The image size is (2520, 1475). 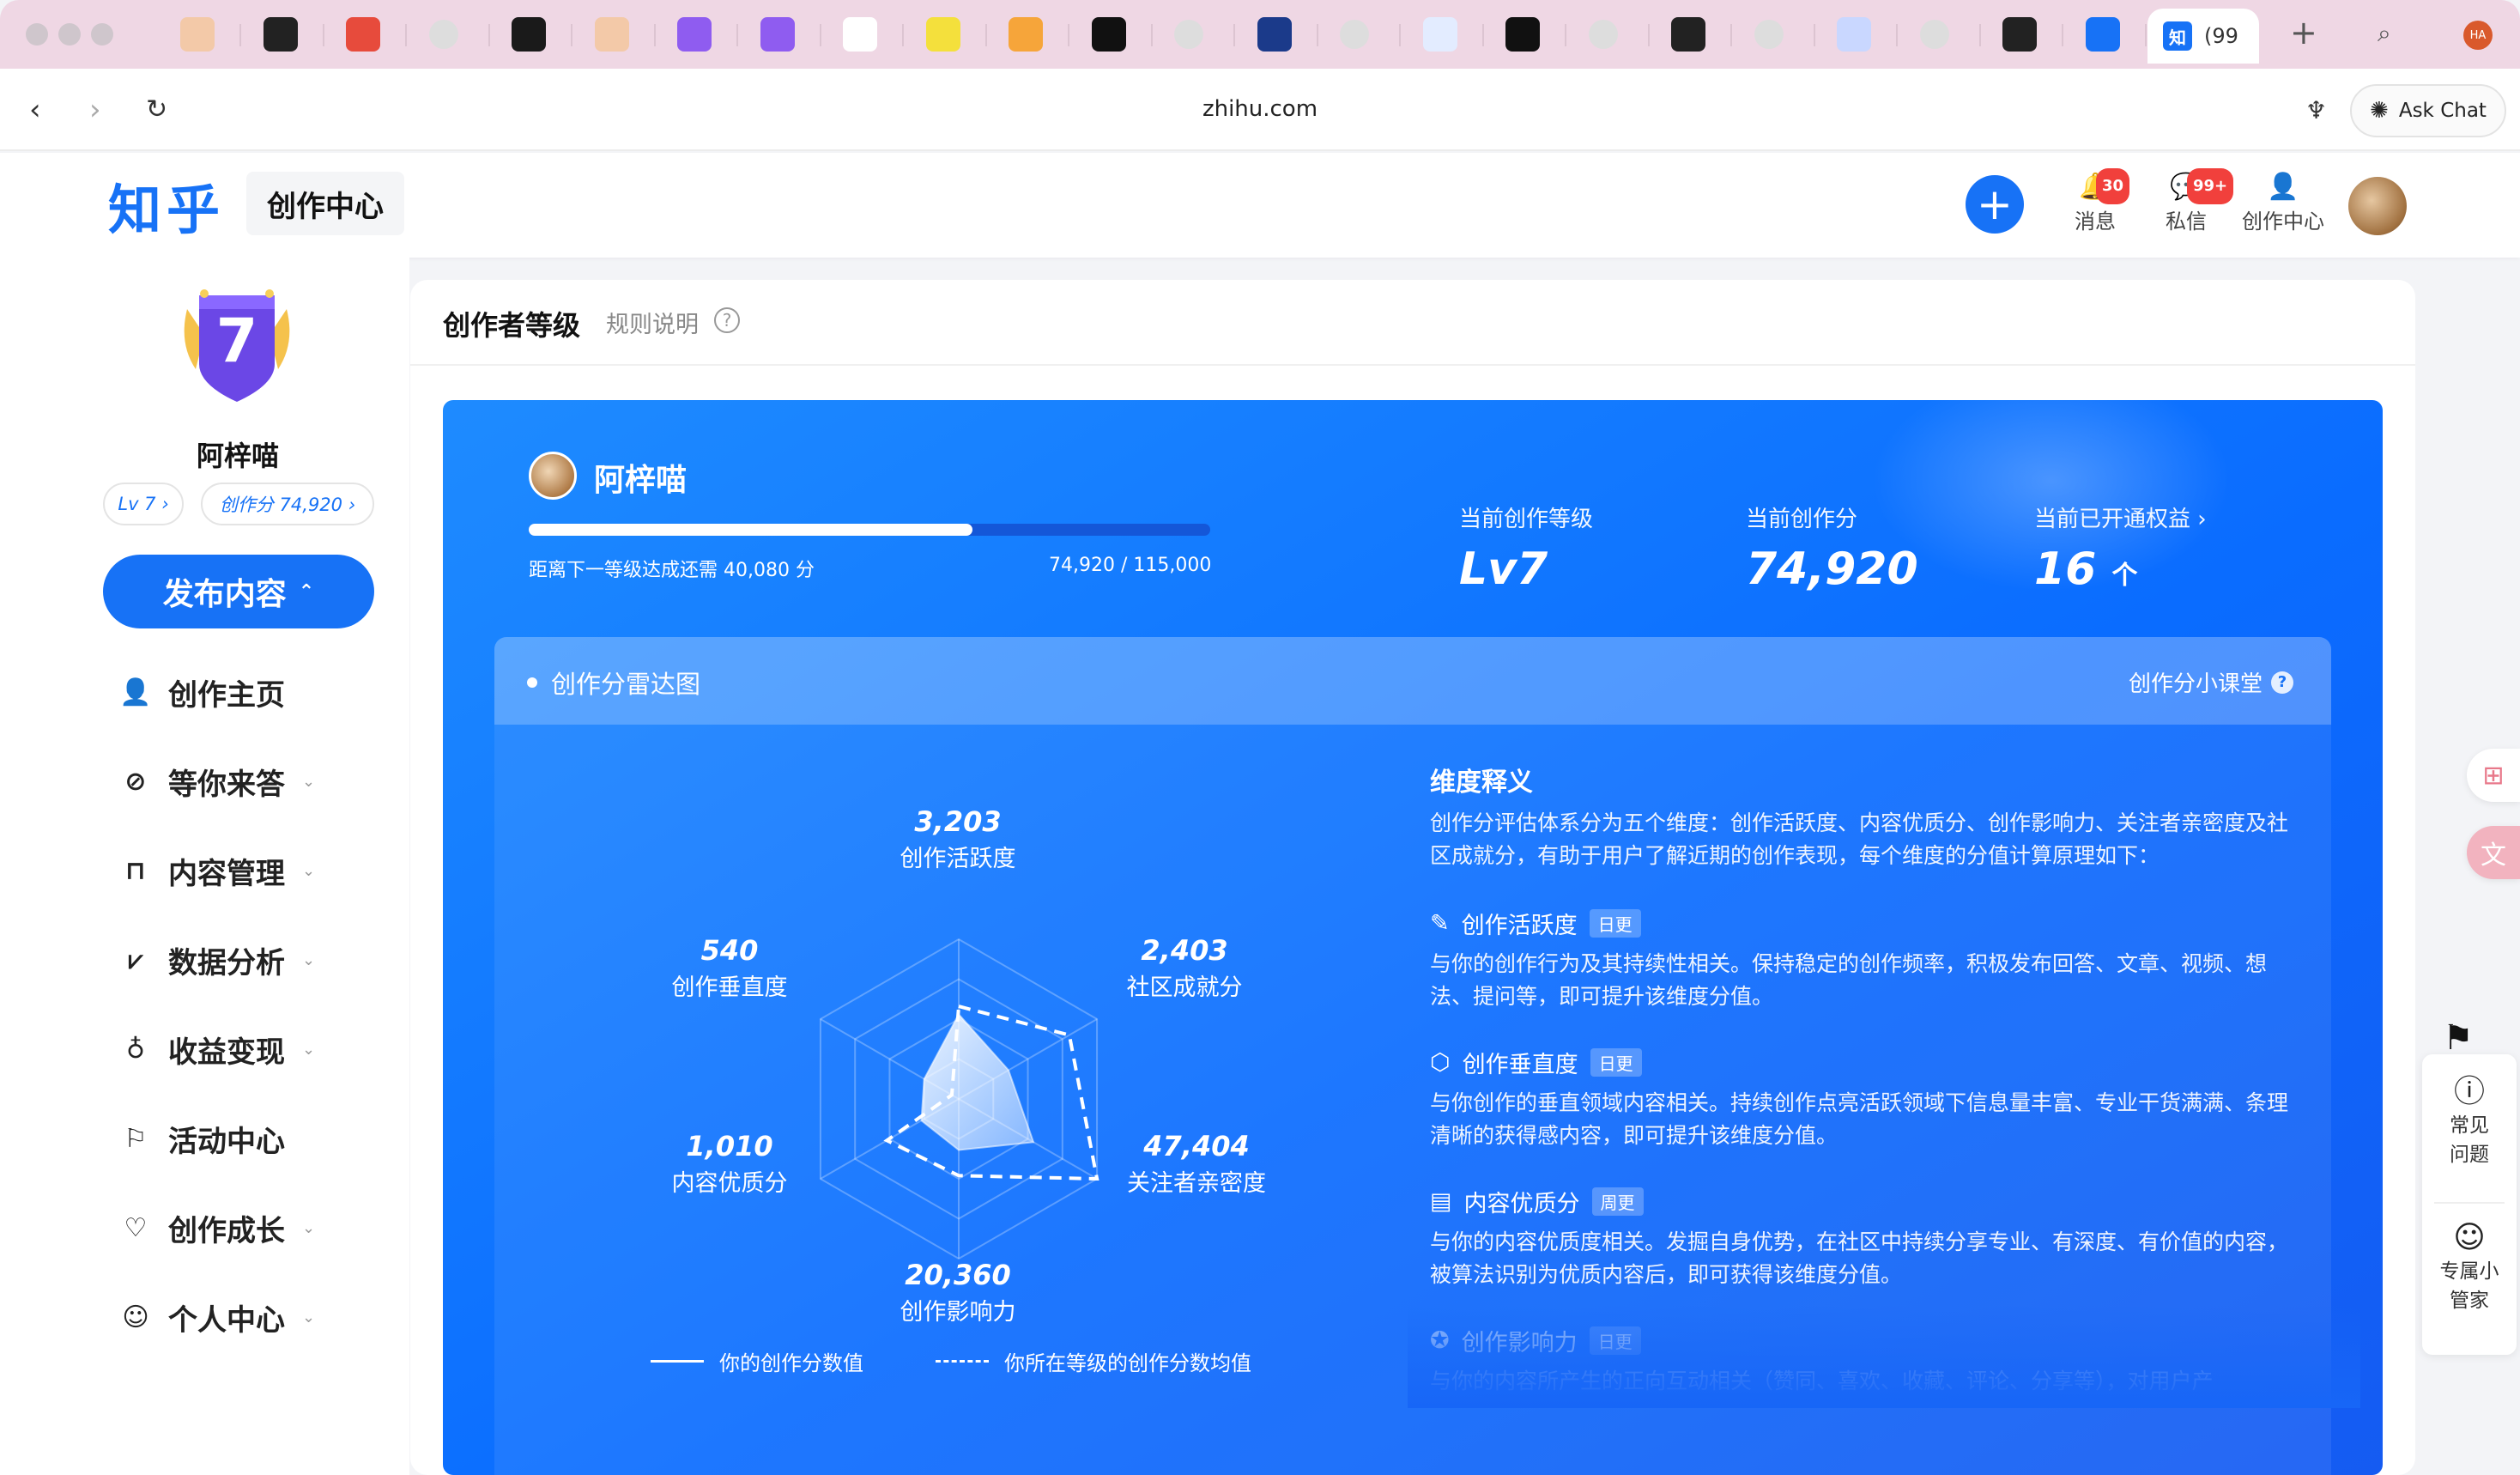 What do you see at coordinates (2191, 201) in the screenshot?
I see `header-private-messages: 💬 99+ 私信` at bounding box center [2191, 201].